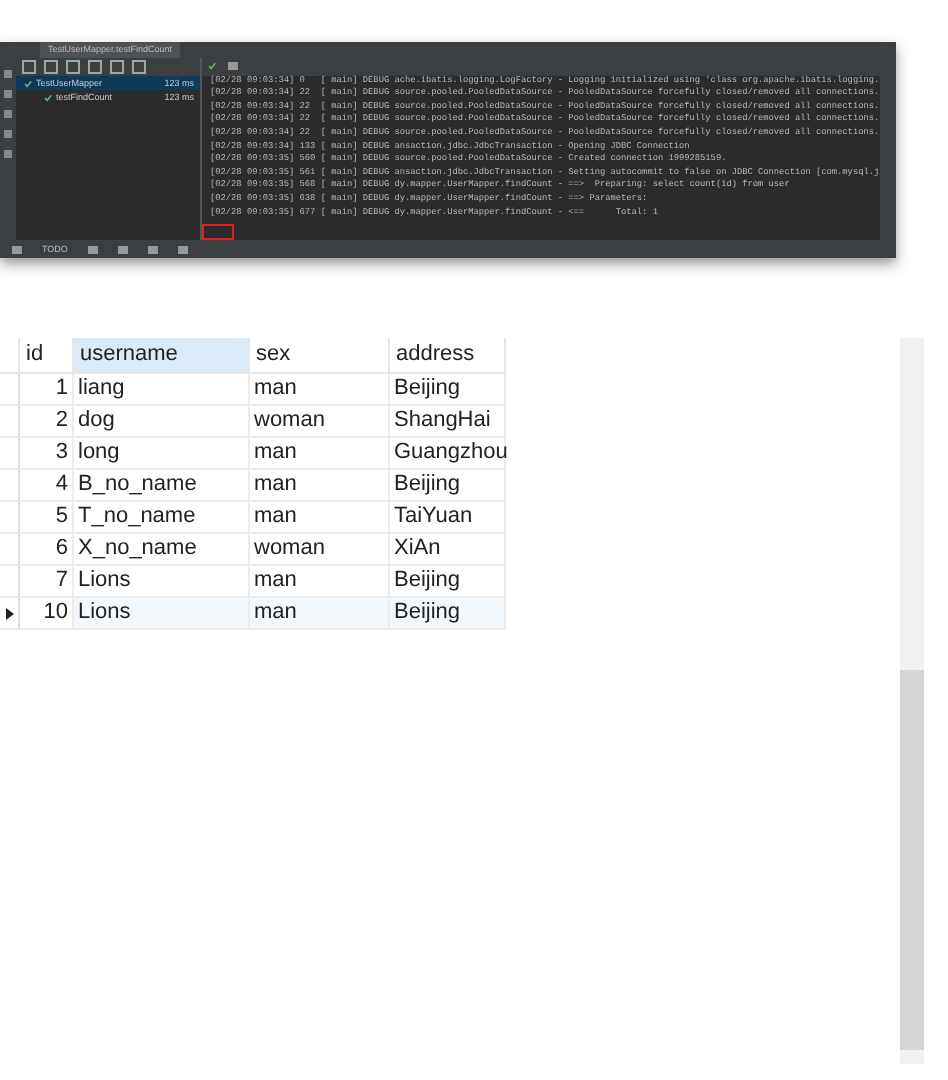 Image resolution: width=948 pixels, height=1080 pixels. I want to click on table-cell: 2, so click(47, 422).